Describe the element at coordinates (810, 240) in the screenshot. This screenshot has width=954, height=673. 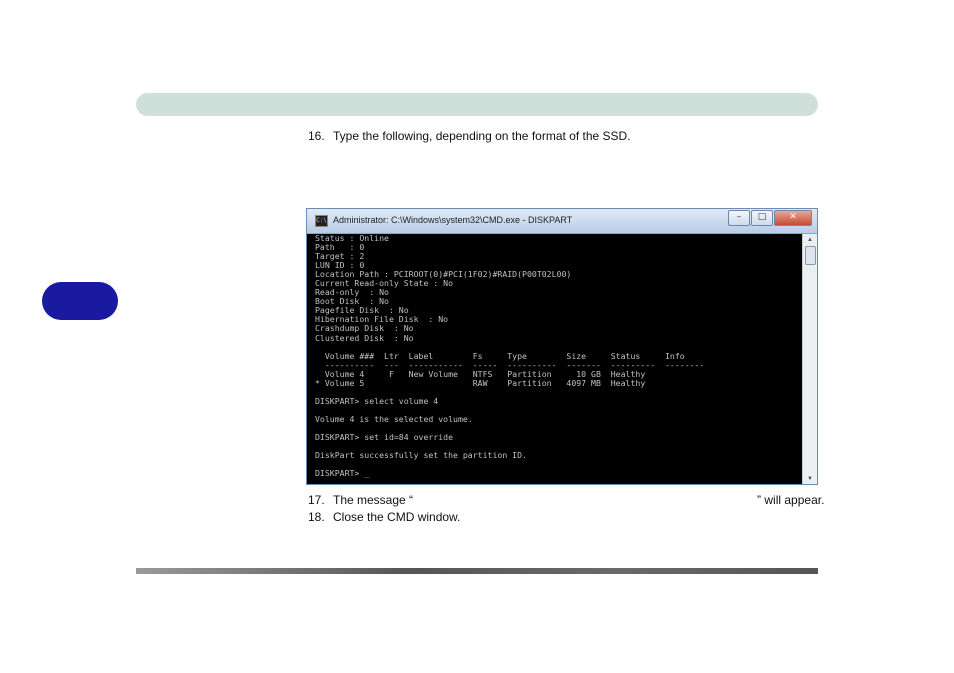
I see `scroll-up-arrow-icon: ▲` at that location.